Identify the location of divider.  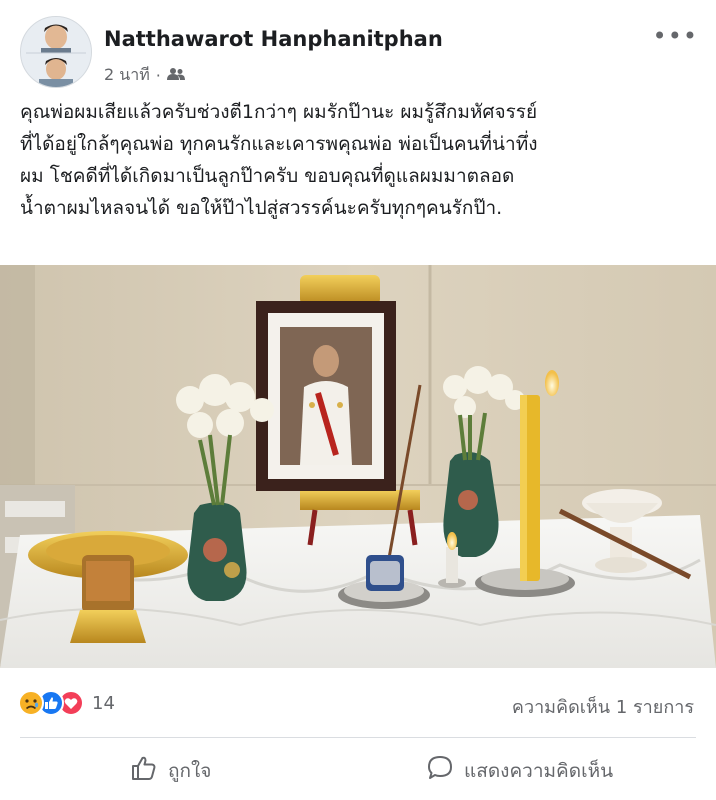
(358, 737).